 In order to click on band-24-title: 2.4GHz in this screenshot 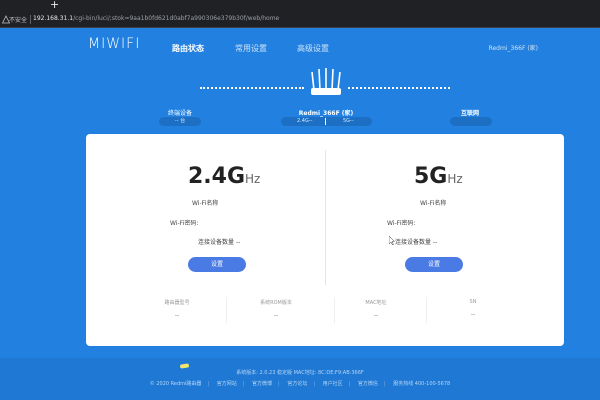, I will do `click(224, 176)`.